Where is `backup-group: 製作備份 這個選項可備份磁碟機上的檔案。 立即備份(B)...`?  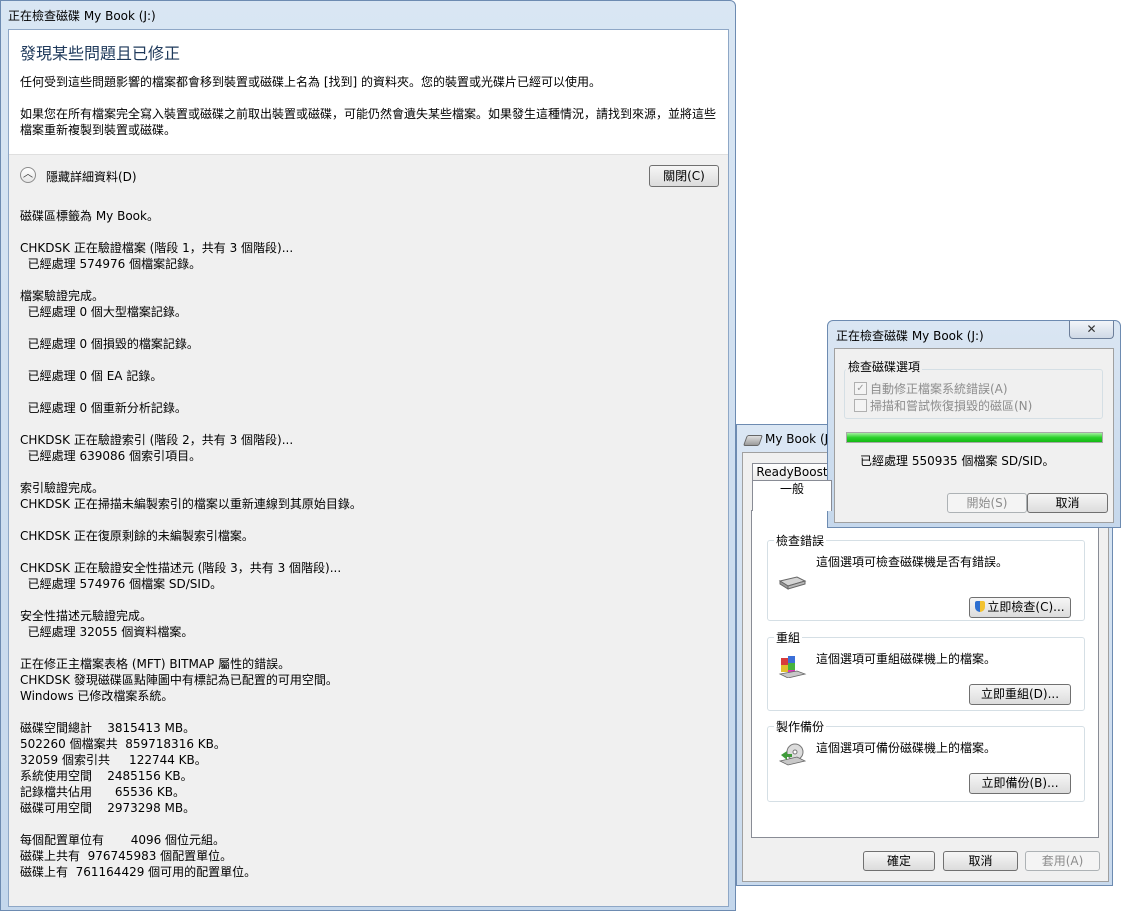
backup-group: 製作備份 這個選項可備份磁碟機上的檔案。 立即備份(B)... is located at coordinates (926, 760).